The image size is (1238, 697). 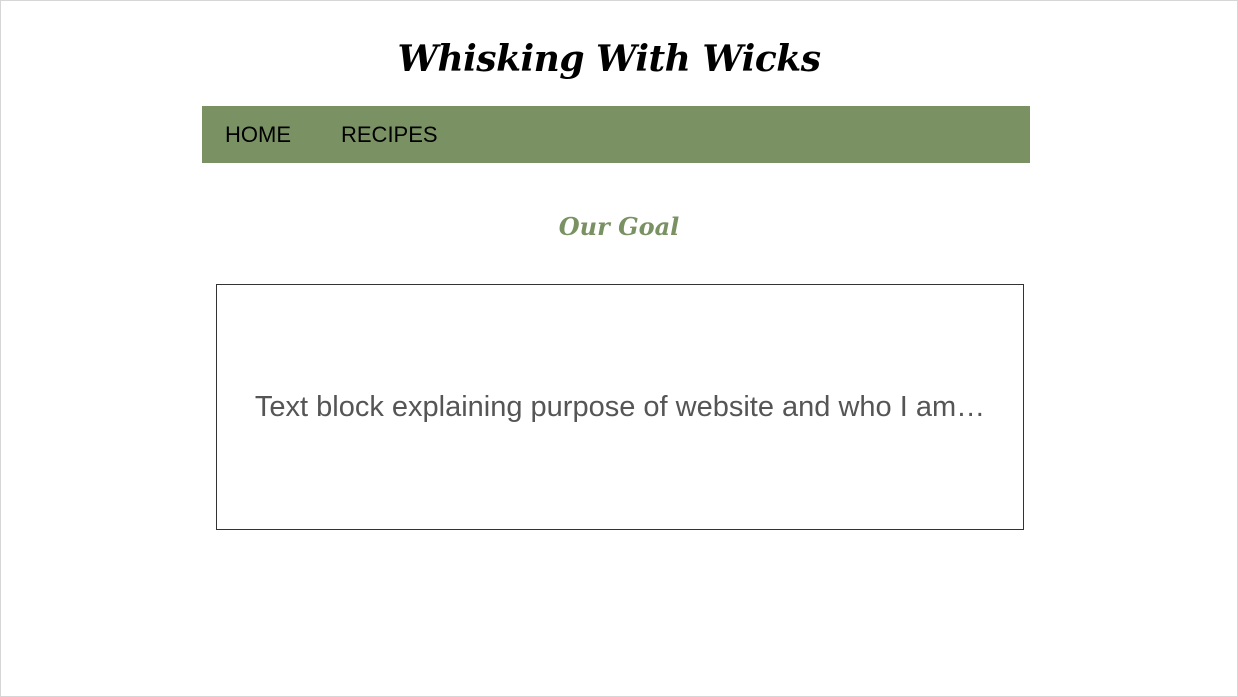 I want to click on section-heading-our-goal: Our Goal, so click(x=619, y=226).